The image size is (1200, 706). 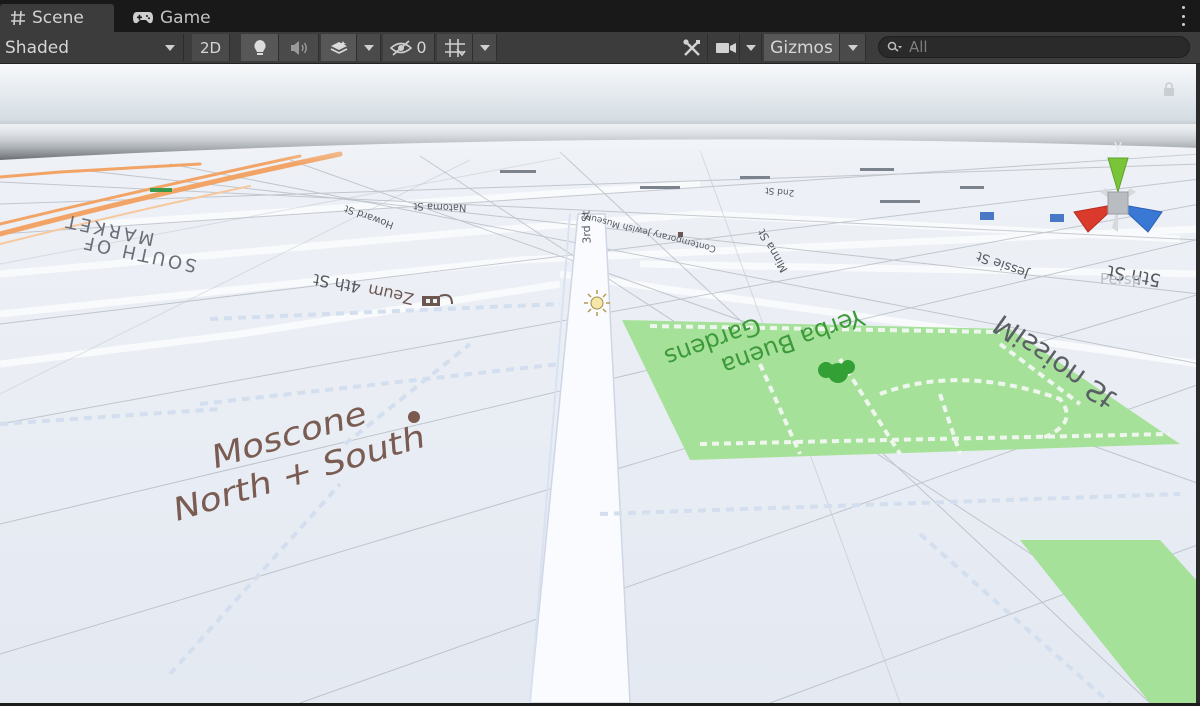 I want to click on effects-dropdown, so click(x=369, y=47).